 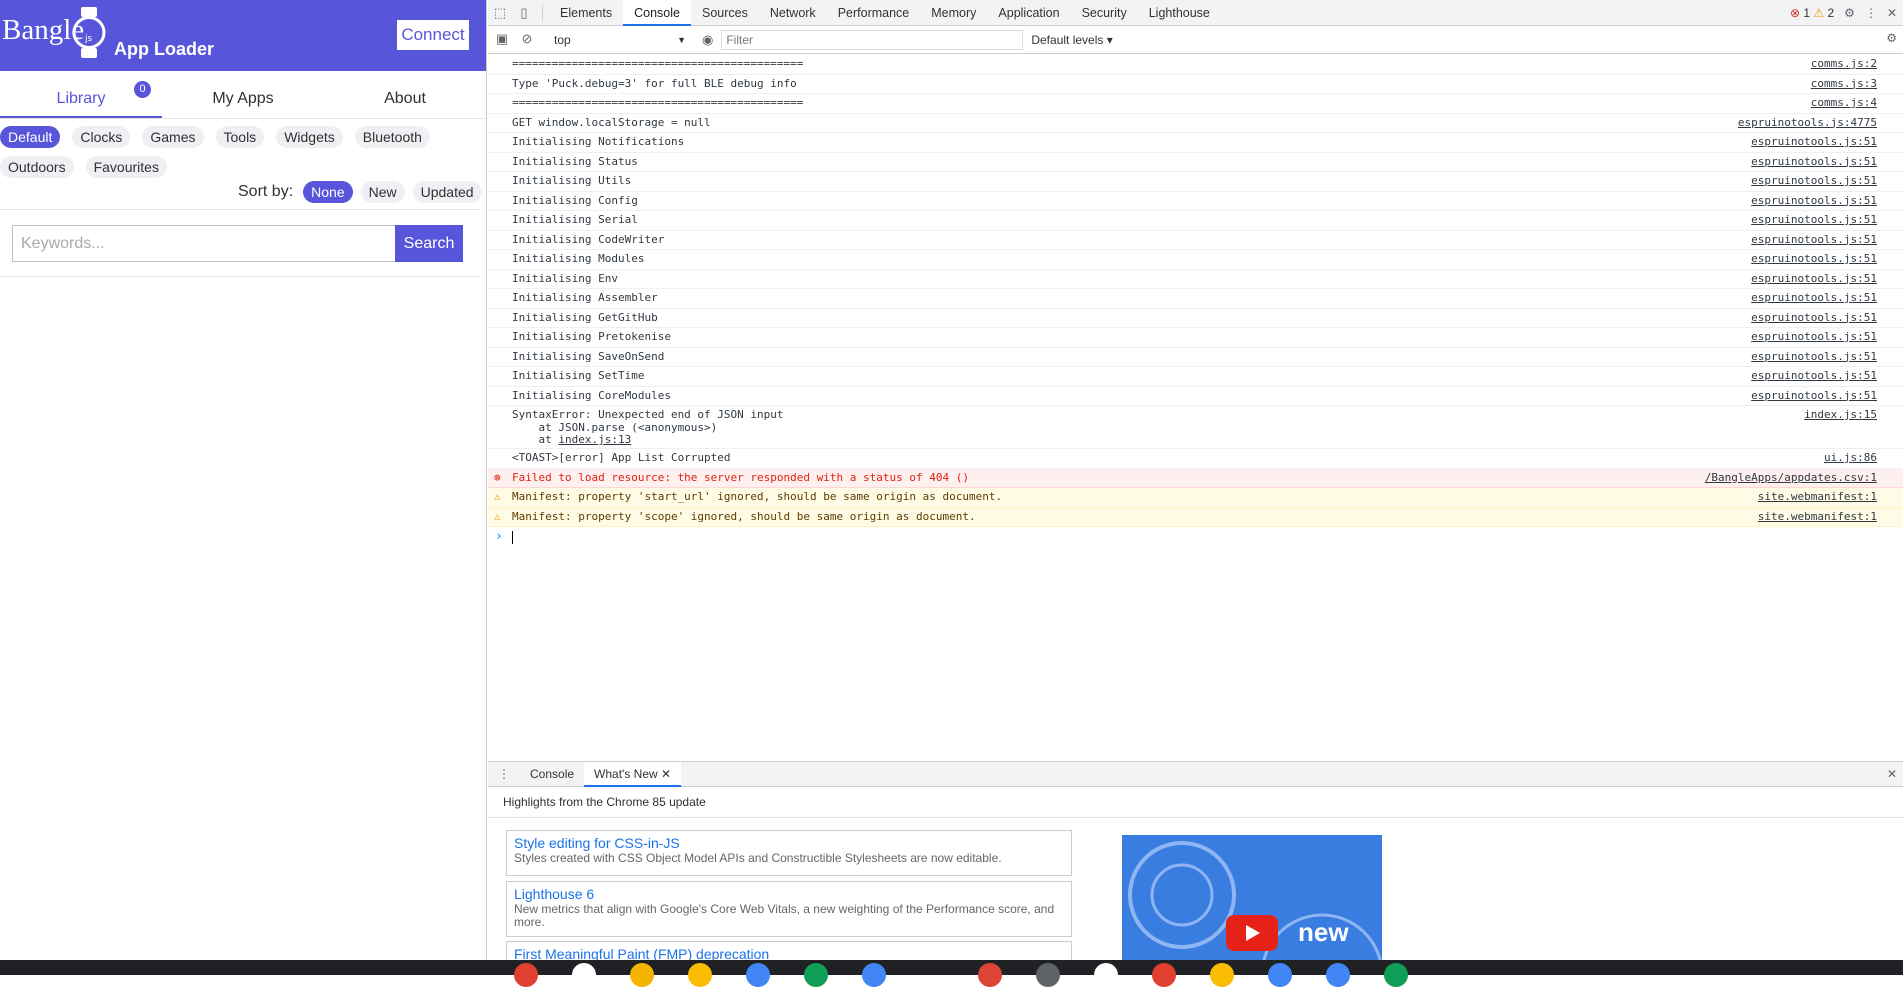 I want to click on source-link: /BangleApps/appdates.csv:1, so click(x=1791, y=478).